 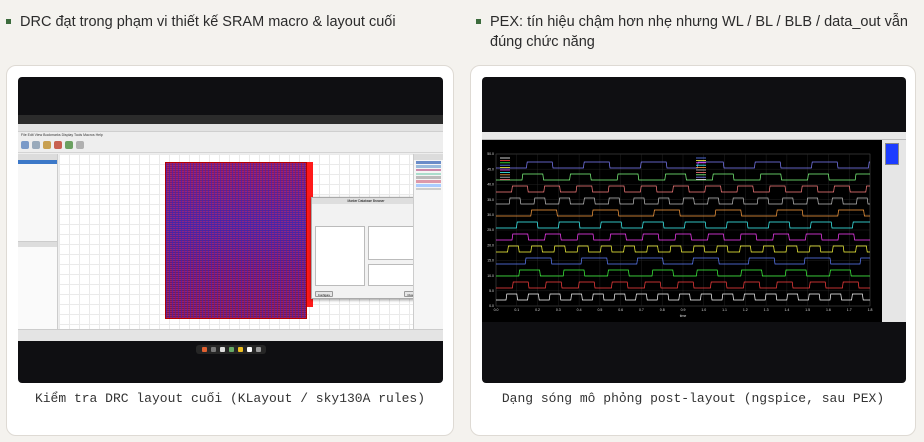 What do you see at coordinates (490, 185) in the screenshot?
I see `y-tick-label: 40.0` at bounding box center [490, 185].